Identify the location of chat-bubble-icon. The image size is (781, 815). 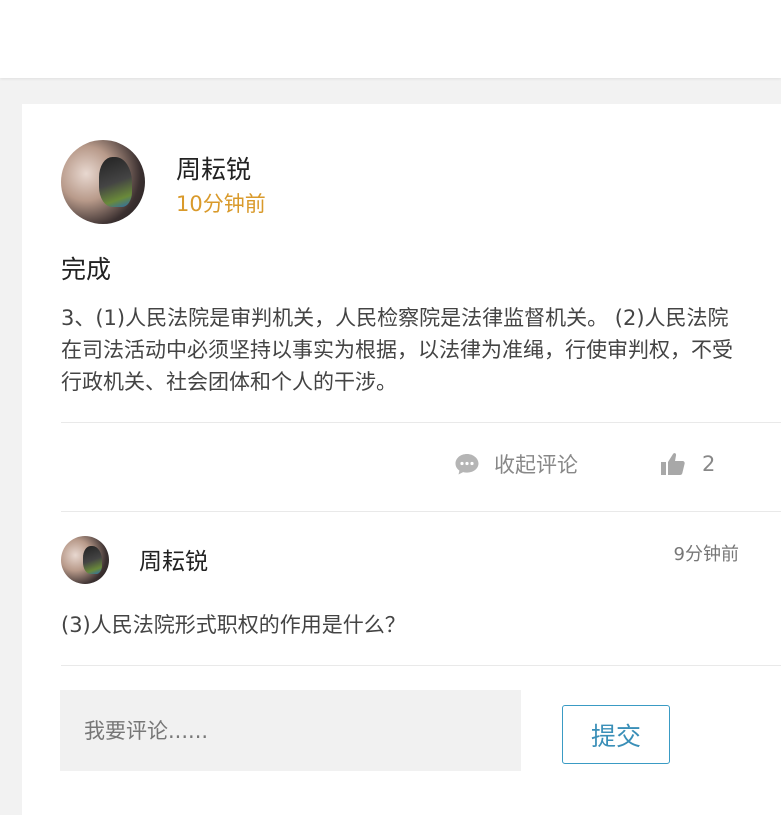
(467, 464).